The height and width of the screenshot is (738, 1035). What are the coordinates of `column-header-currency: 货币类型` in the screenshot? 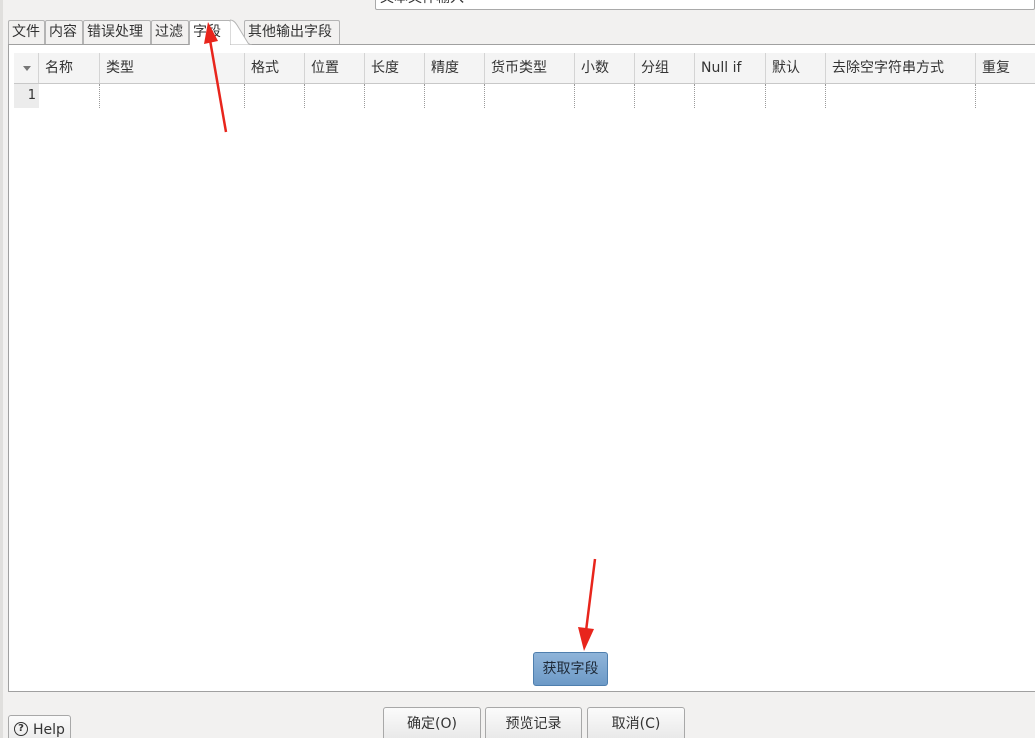 It's located at (530, 68).